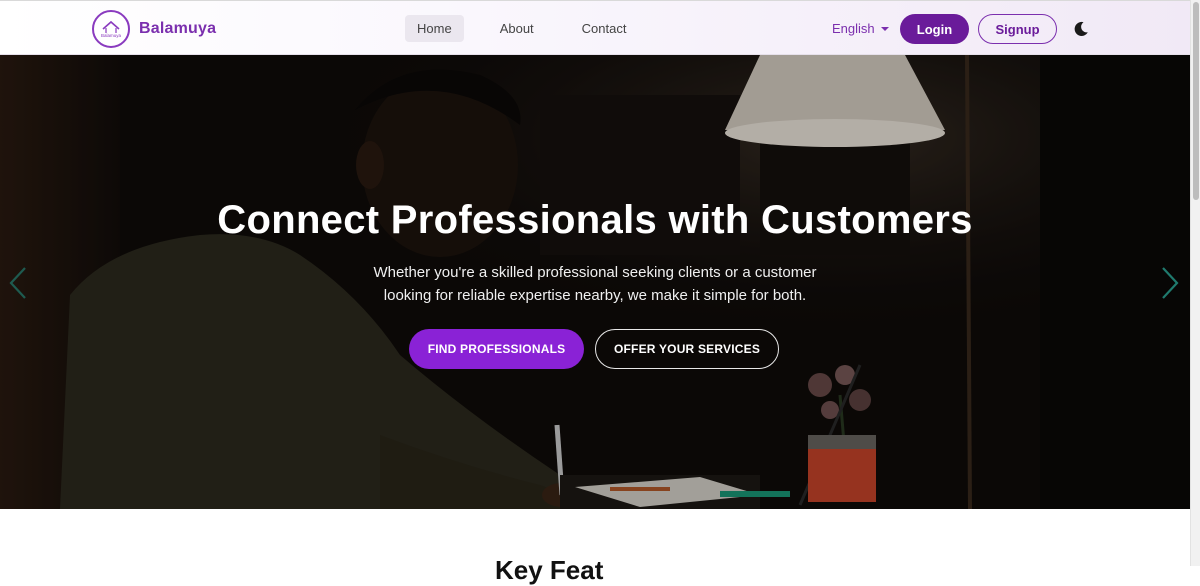 This screenshot has height=586, width=1200. What do you see at coordinates (604, 28) in the screenshot?
I see `nav-link-contact: Contact` at bounding box center [604, 28].